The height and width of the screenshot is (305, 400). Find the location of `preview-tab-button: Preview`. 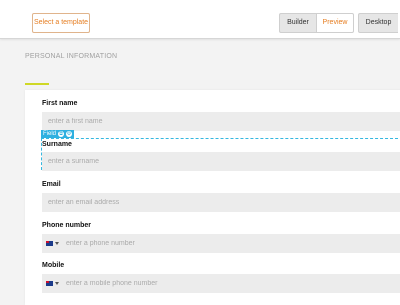

preview-tab-button: Preview is located at coordinates (335, 23).